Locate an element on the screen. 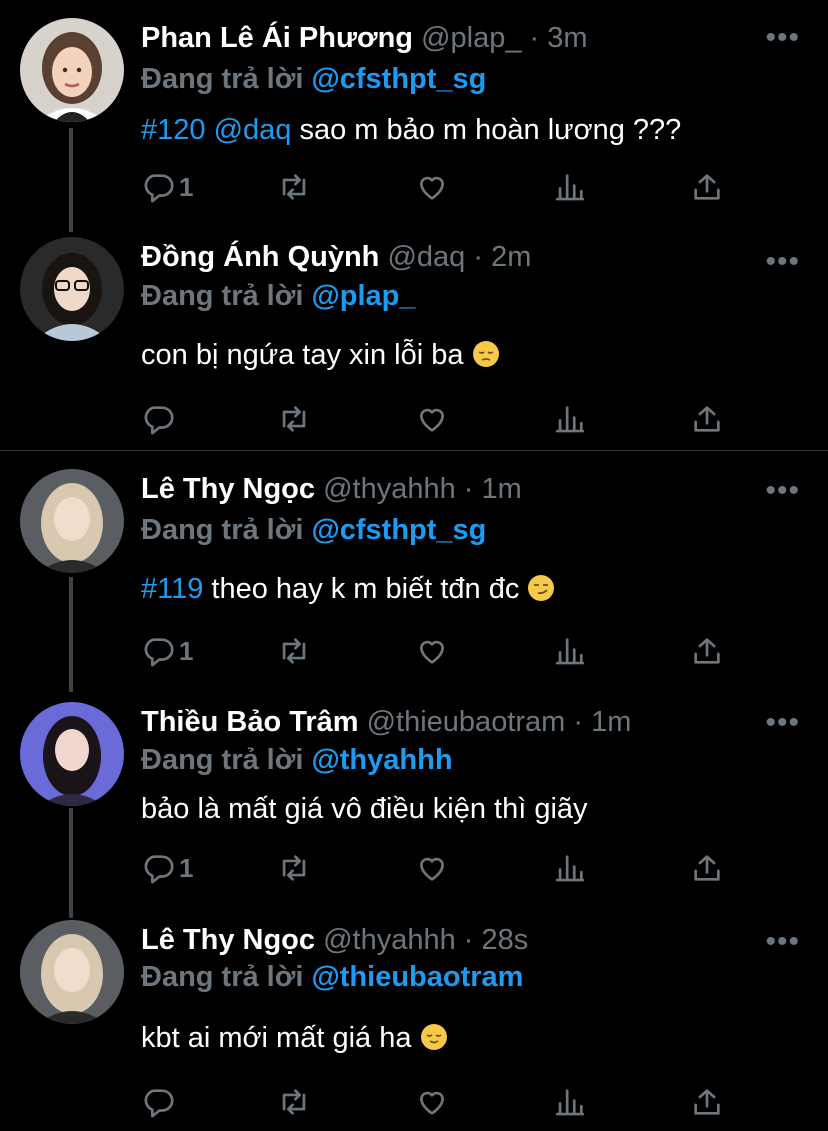 Image resolution: width=828 pixels, height=1131 pixels. display-name: Thiều Bảo Trâm is located at coordinates (250, 722).